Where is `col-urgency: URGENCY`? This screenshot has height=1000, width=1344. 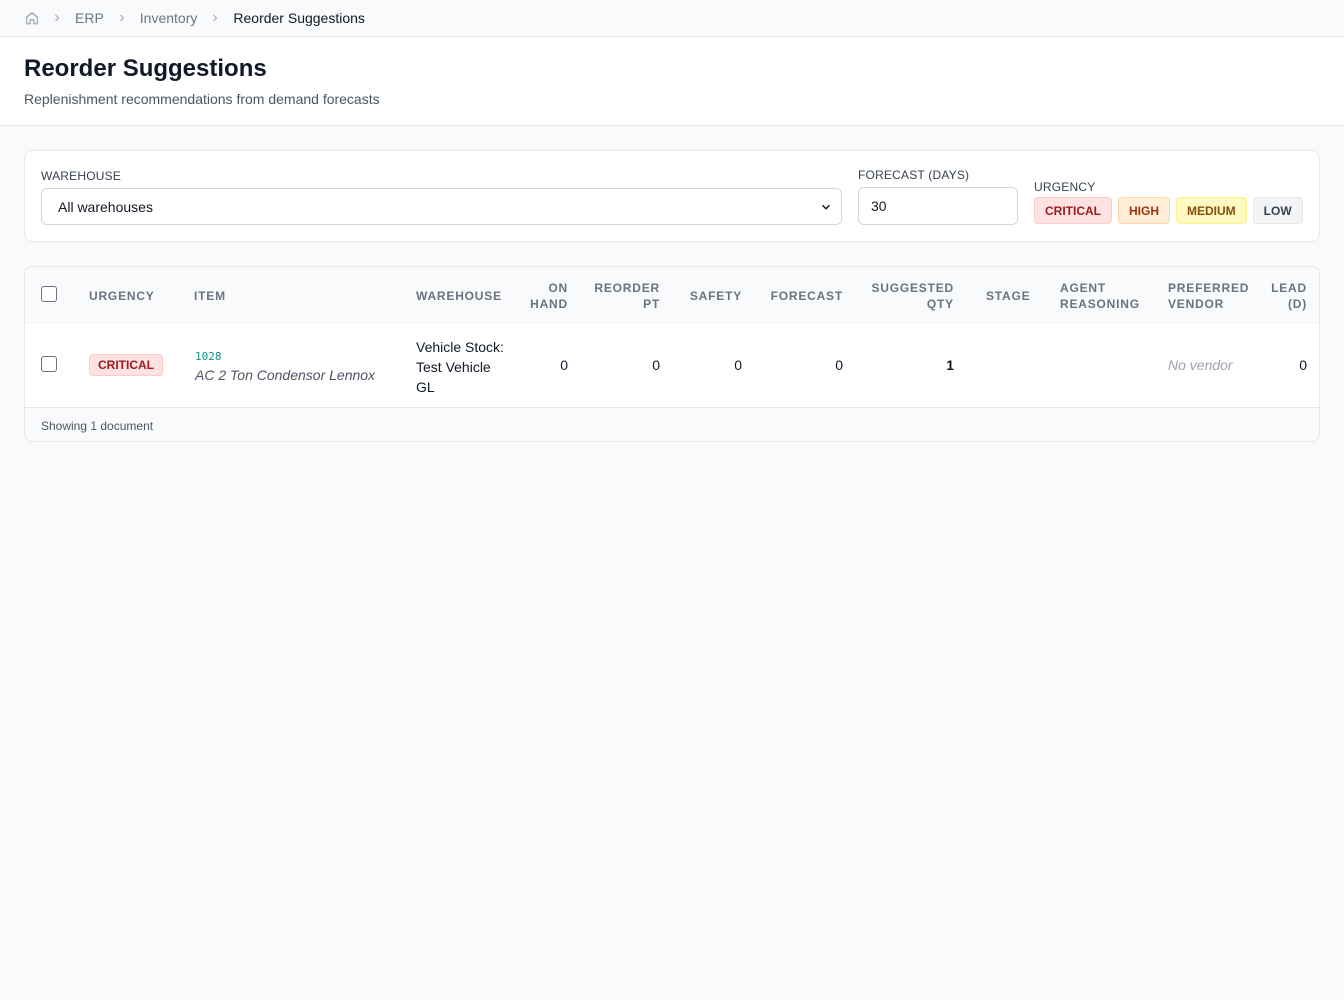
col-urgency: URGENCY is located at coordinates (122, 296).